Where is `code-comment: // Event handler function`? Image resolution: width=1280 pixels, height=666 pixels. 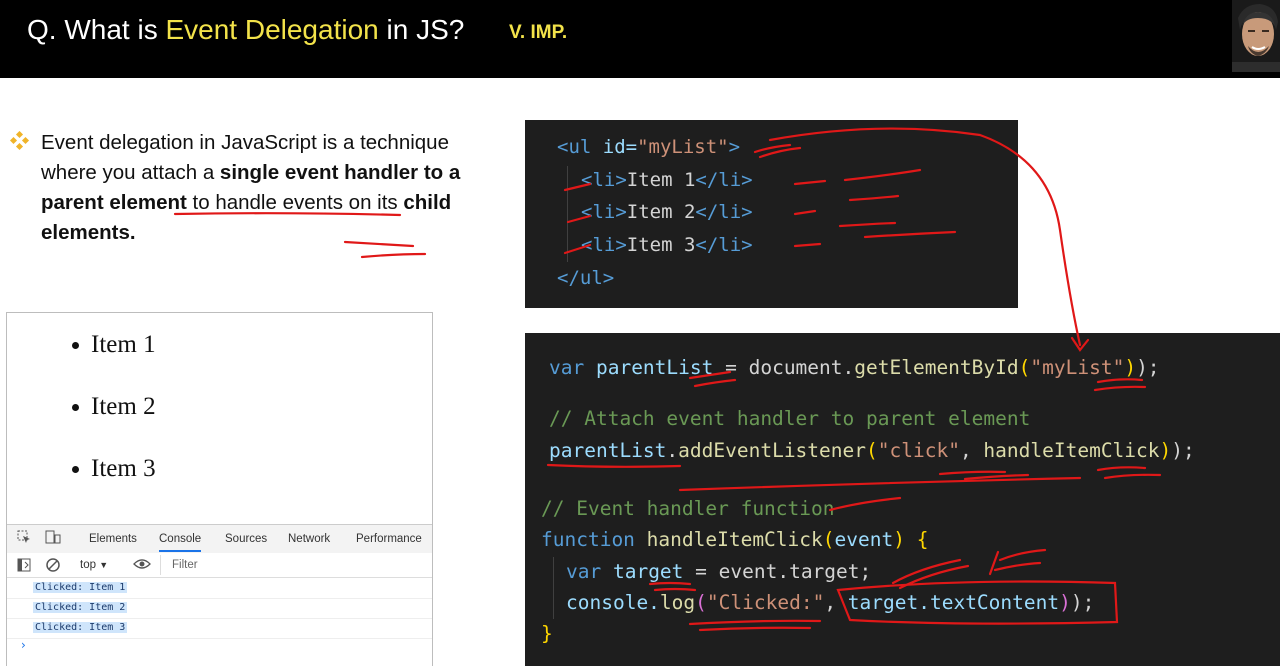 code-comment: // Event handler function is located at coordinates (688, 508).